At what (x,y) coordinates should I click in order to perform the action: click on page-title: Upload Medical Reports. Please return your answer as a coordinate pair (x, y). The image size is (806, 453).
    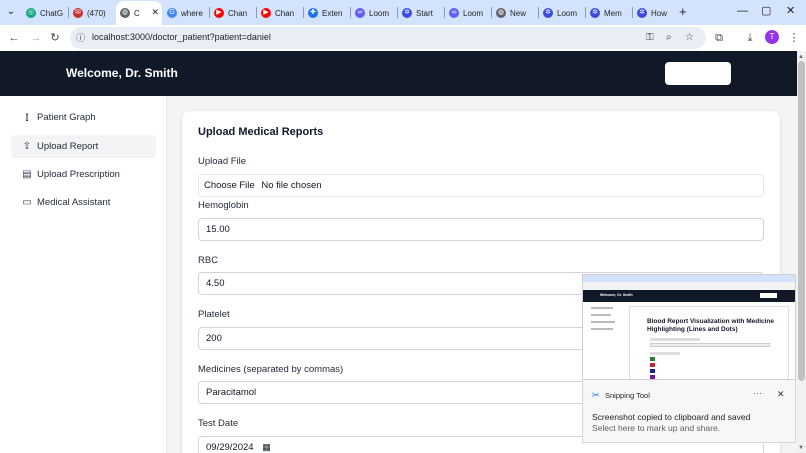
    Looking at the image, I should click on (261, 132).